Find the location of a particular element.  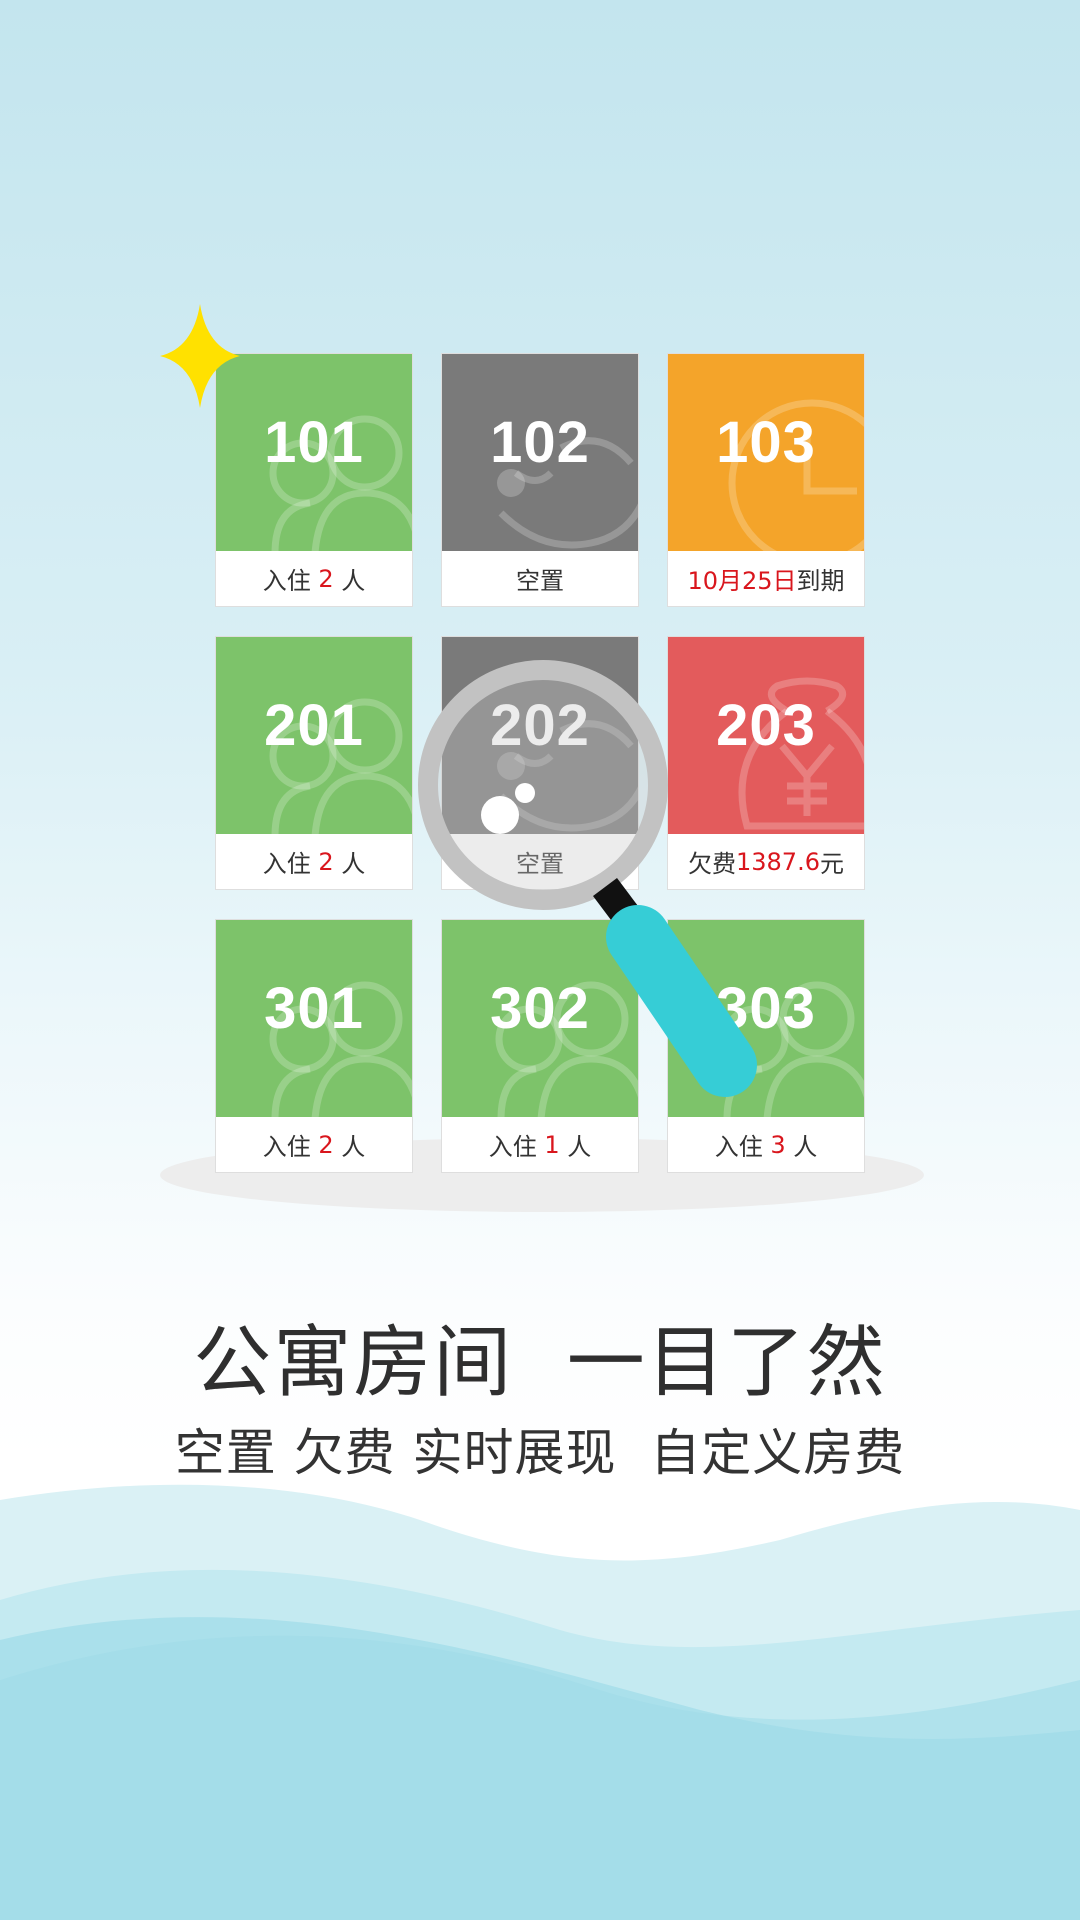

room-number: 101 is located at coordinates (314, 442).